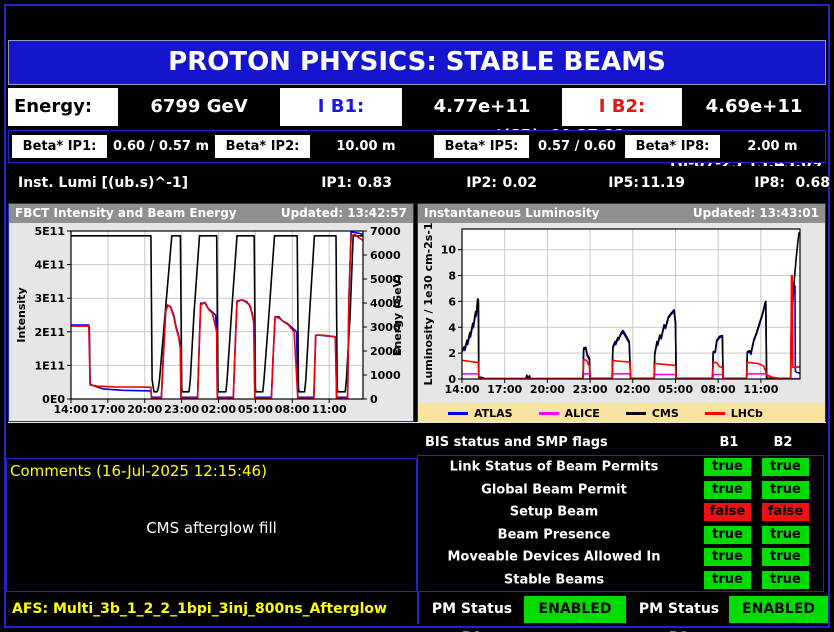  What do you see at coordinates (341, 107) in the screenshot?
I see `ib1-label: I B1:` at bounding box center [341, 107].